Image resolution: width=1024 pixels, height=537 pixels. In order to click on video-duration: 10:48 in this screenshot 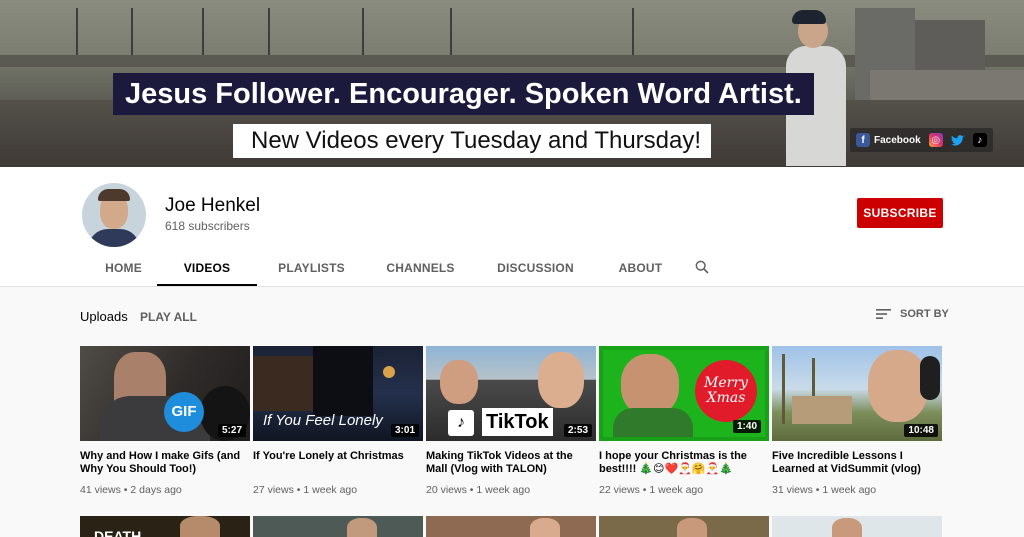, I will do `click(921, 430)`.